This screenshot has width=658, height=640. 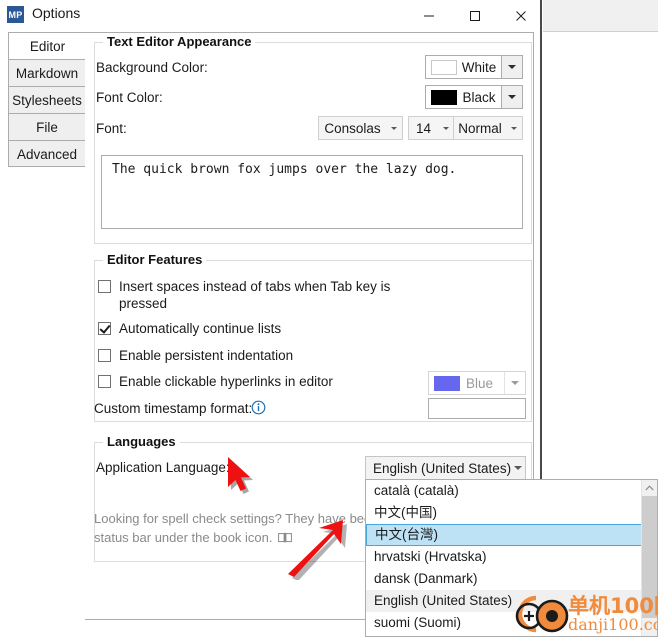 What do you see at coordinates (47, 153) in the screenshot?
I see `tab-advanced: Advanced` at bounding box center [47, 153].